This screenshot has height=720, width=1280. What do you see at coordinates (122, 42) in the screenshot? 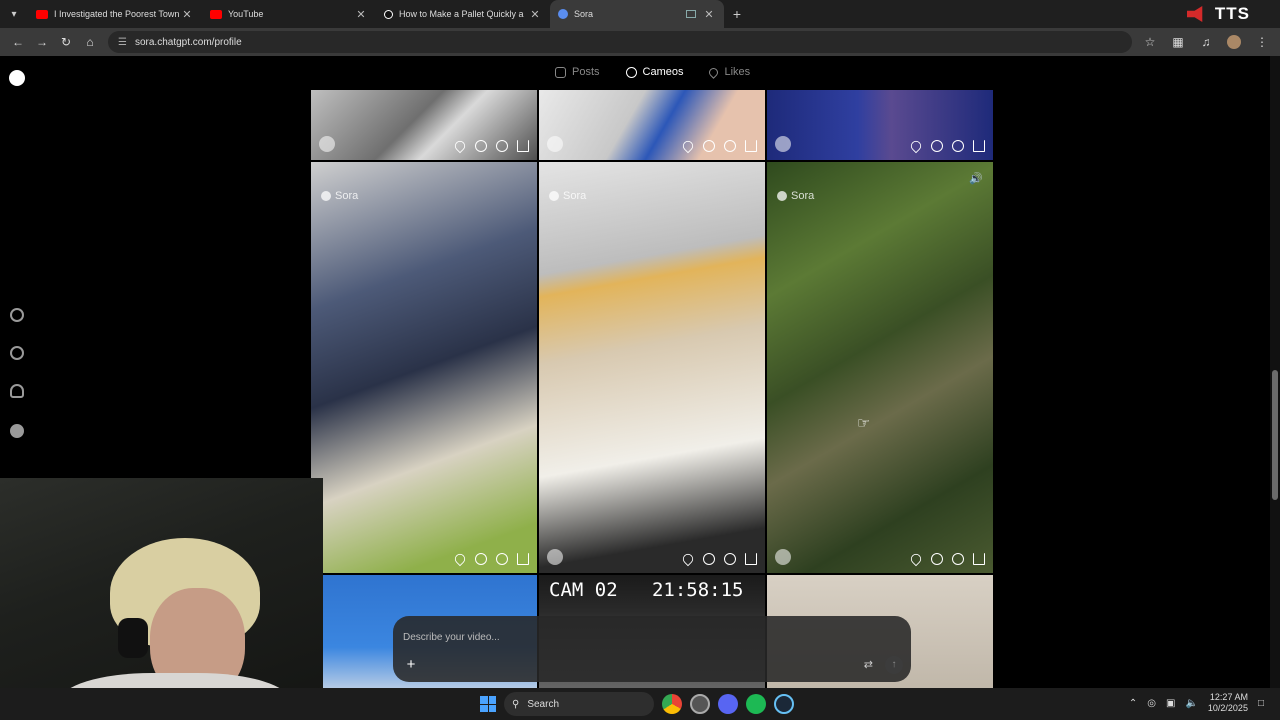
I see `site-info-icon: ☰` at bounding box center [122, 42].